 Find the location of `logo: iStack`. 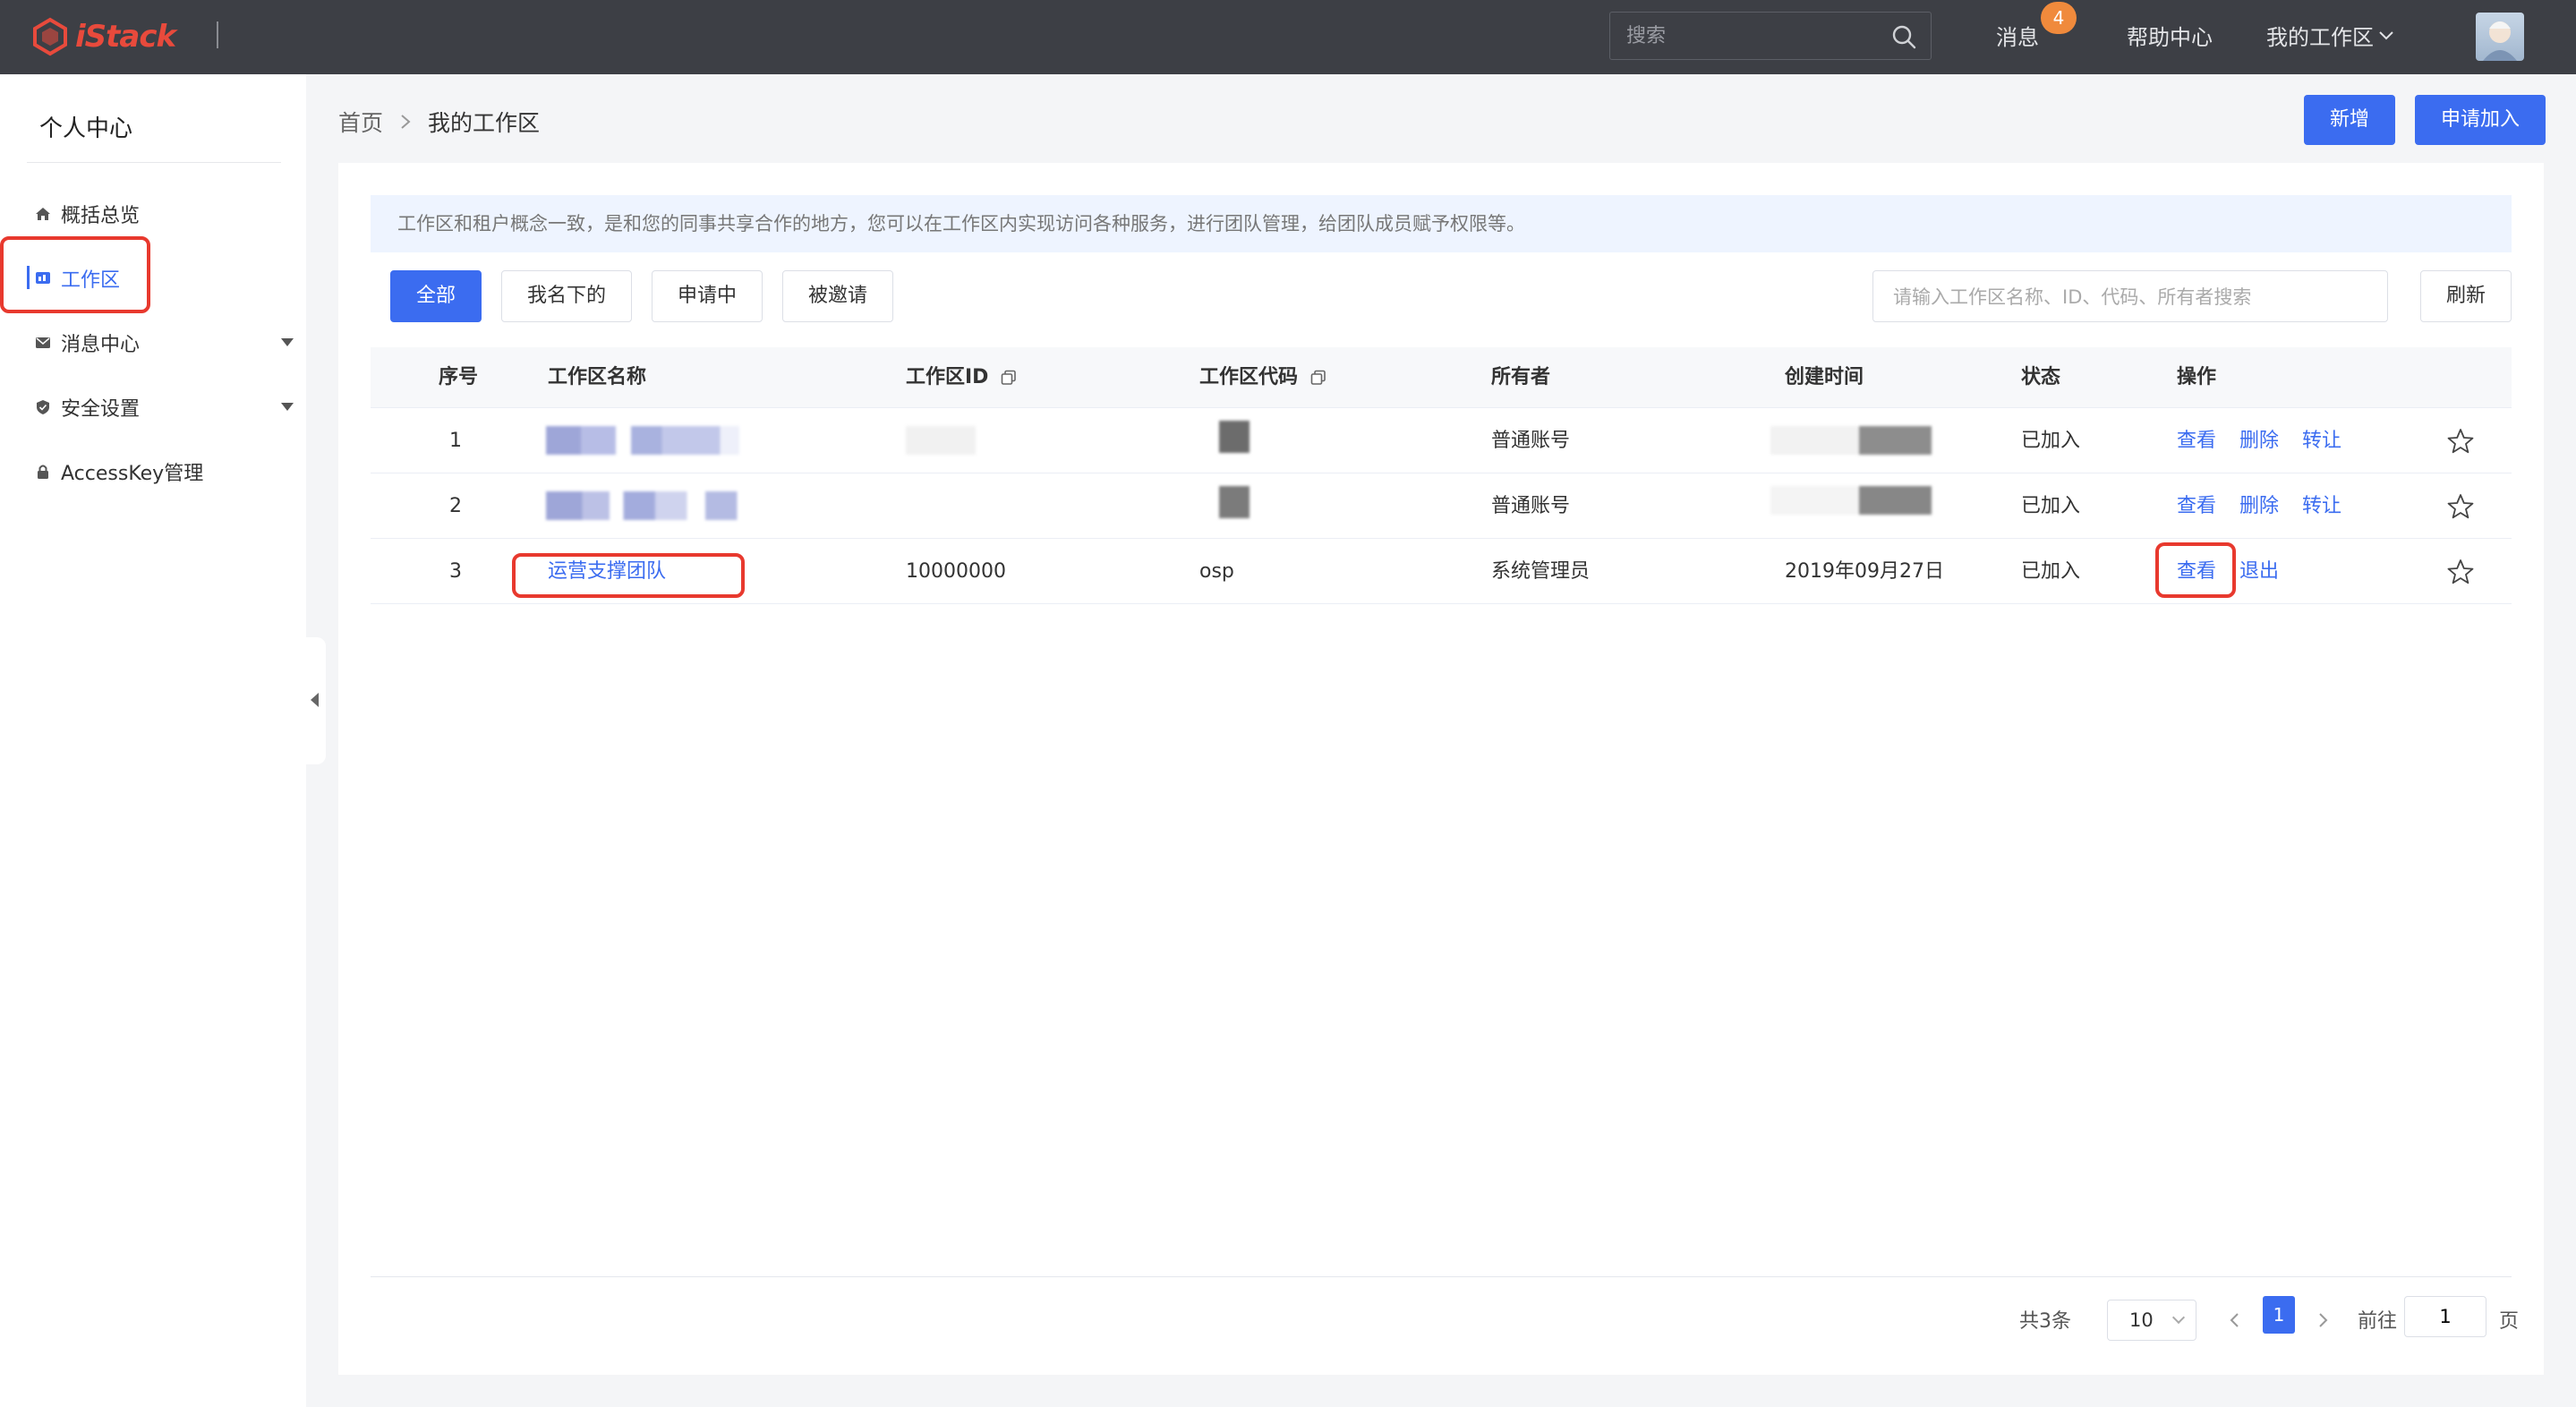

logo: iStack is located at coordinates (103, 37).